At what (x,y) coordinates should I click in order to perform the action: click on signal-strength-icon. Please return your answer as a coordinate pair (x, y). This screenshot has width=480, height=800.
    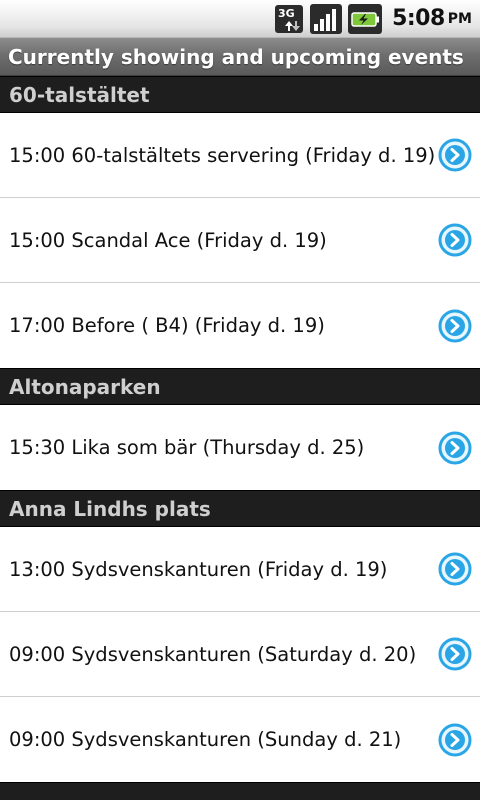
    Looking at the image, I should click on (326, 18).